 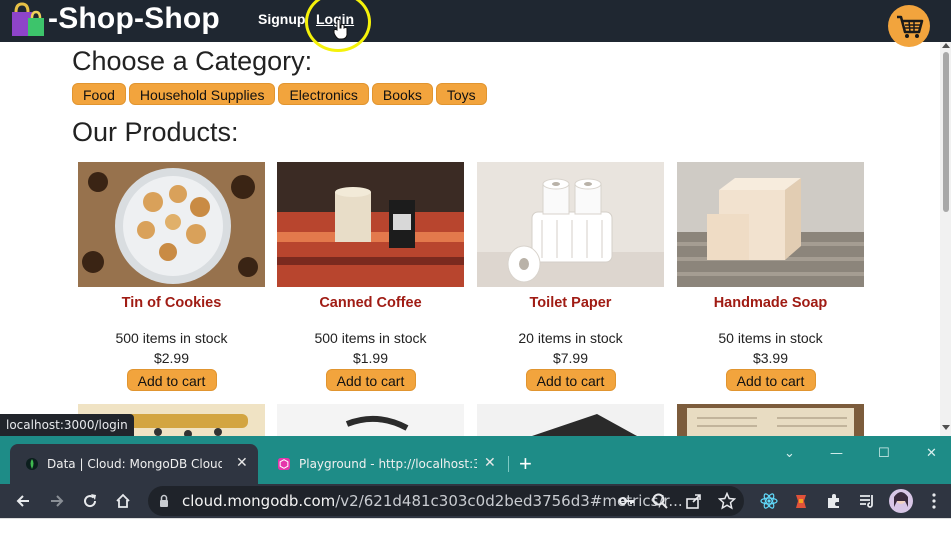 I want to click on tab-playground: Playground - http://localhost:30 ✕, so click(x=383, y=464).